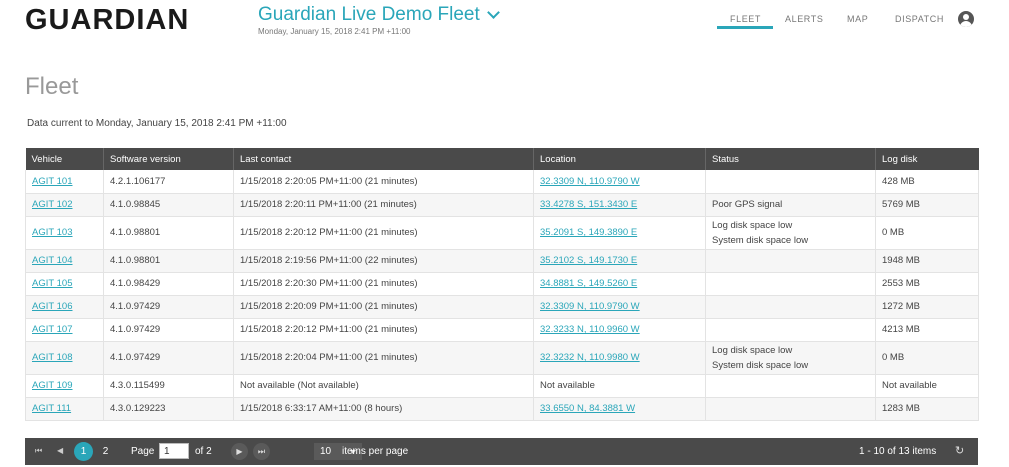 The height and width of the screenshot is (467, 1009). Describe the element at coordinates (927, 330) in the screenshot. I see `cell-log-disk: 4213 MB` at that location.